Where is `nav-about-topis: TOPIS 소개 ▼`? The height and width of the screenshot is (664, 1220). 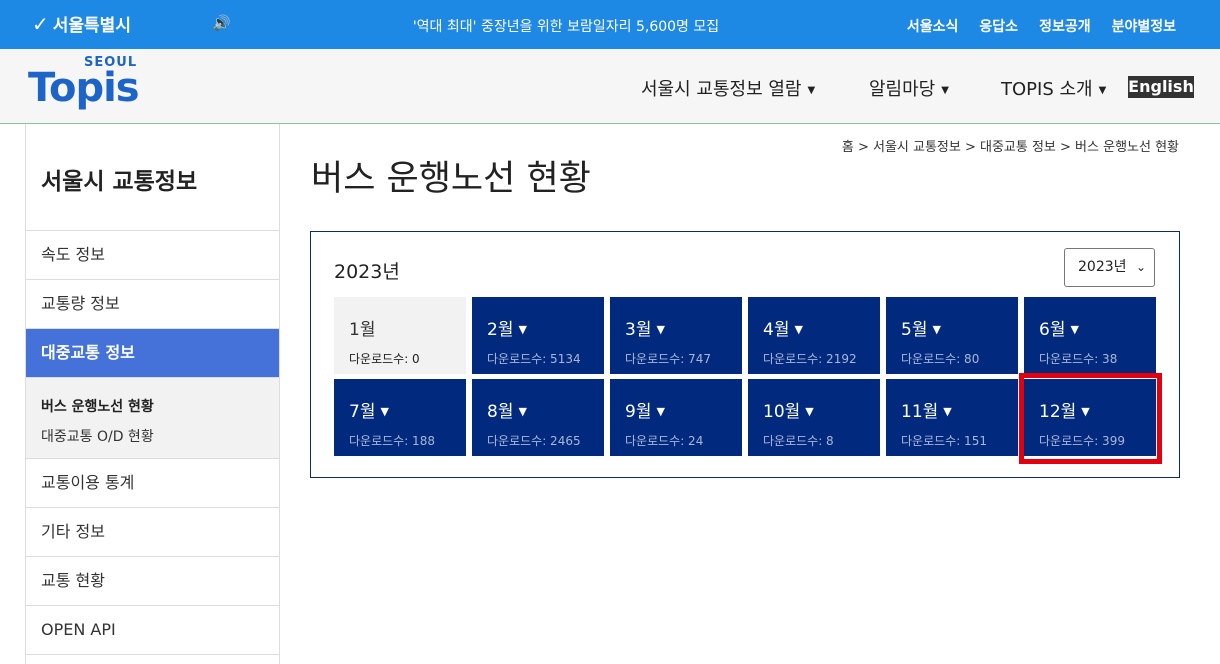 nav-about-topis: TOPIS 소개 ▼ is located at coordinates (1053, 88).